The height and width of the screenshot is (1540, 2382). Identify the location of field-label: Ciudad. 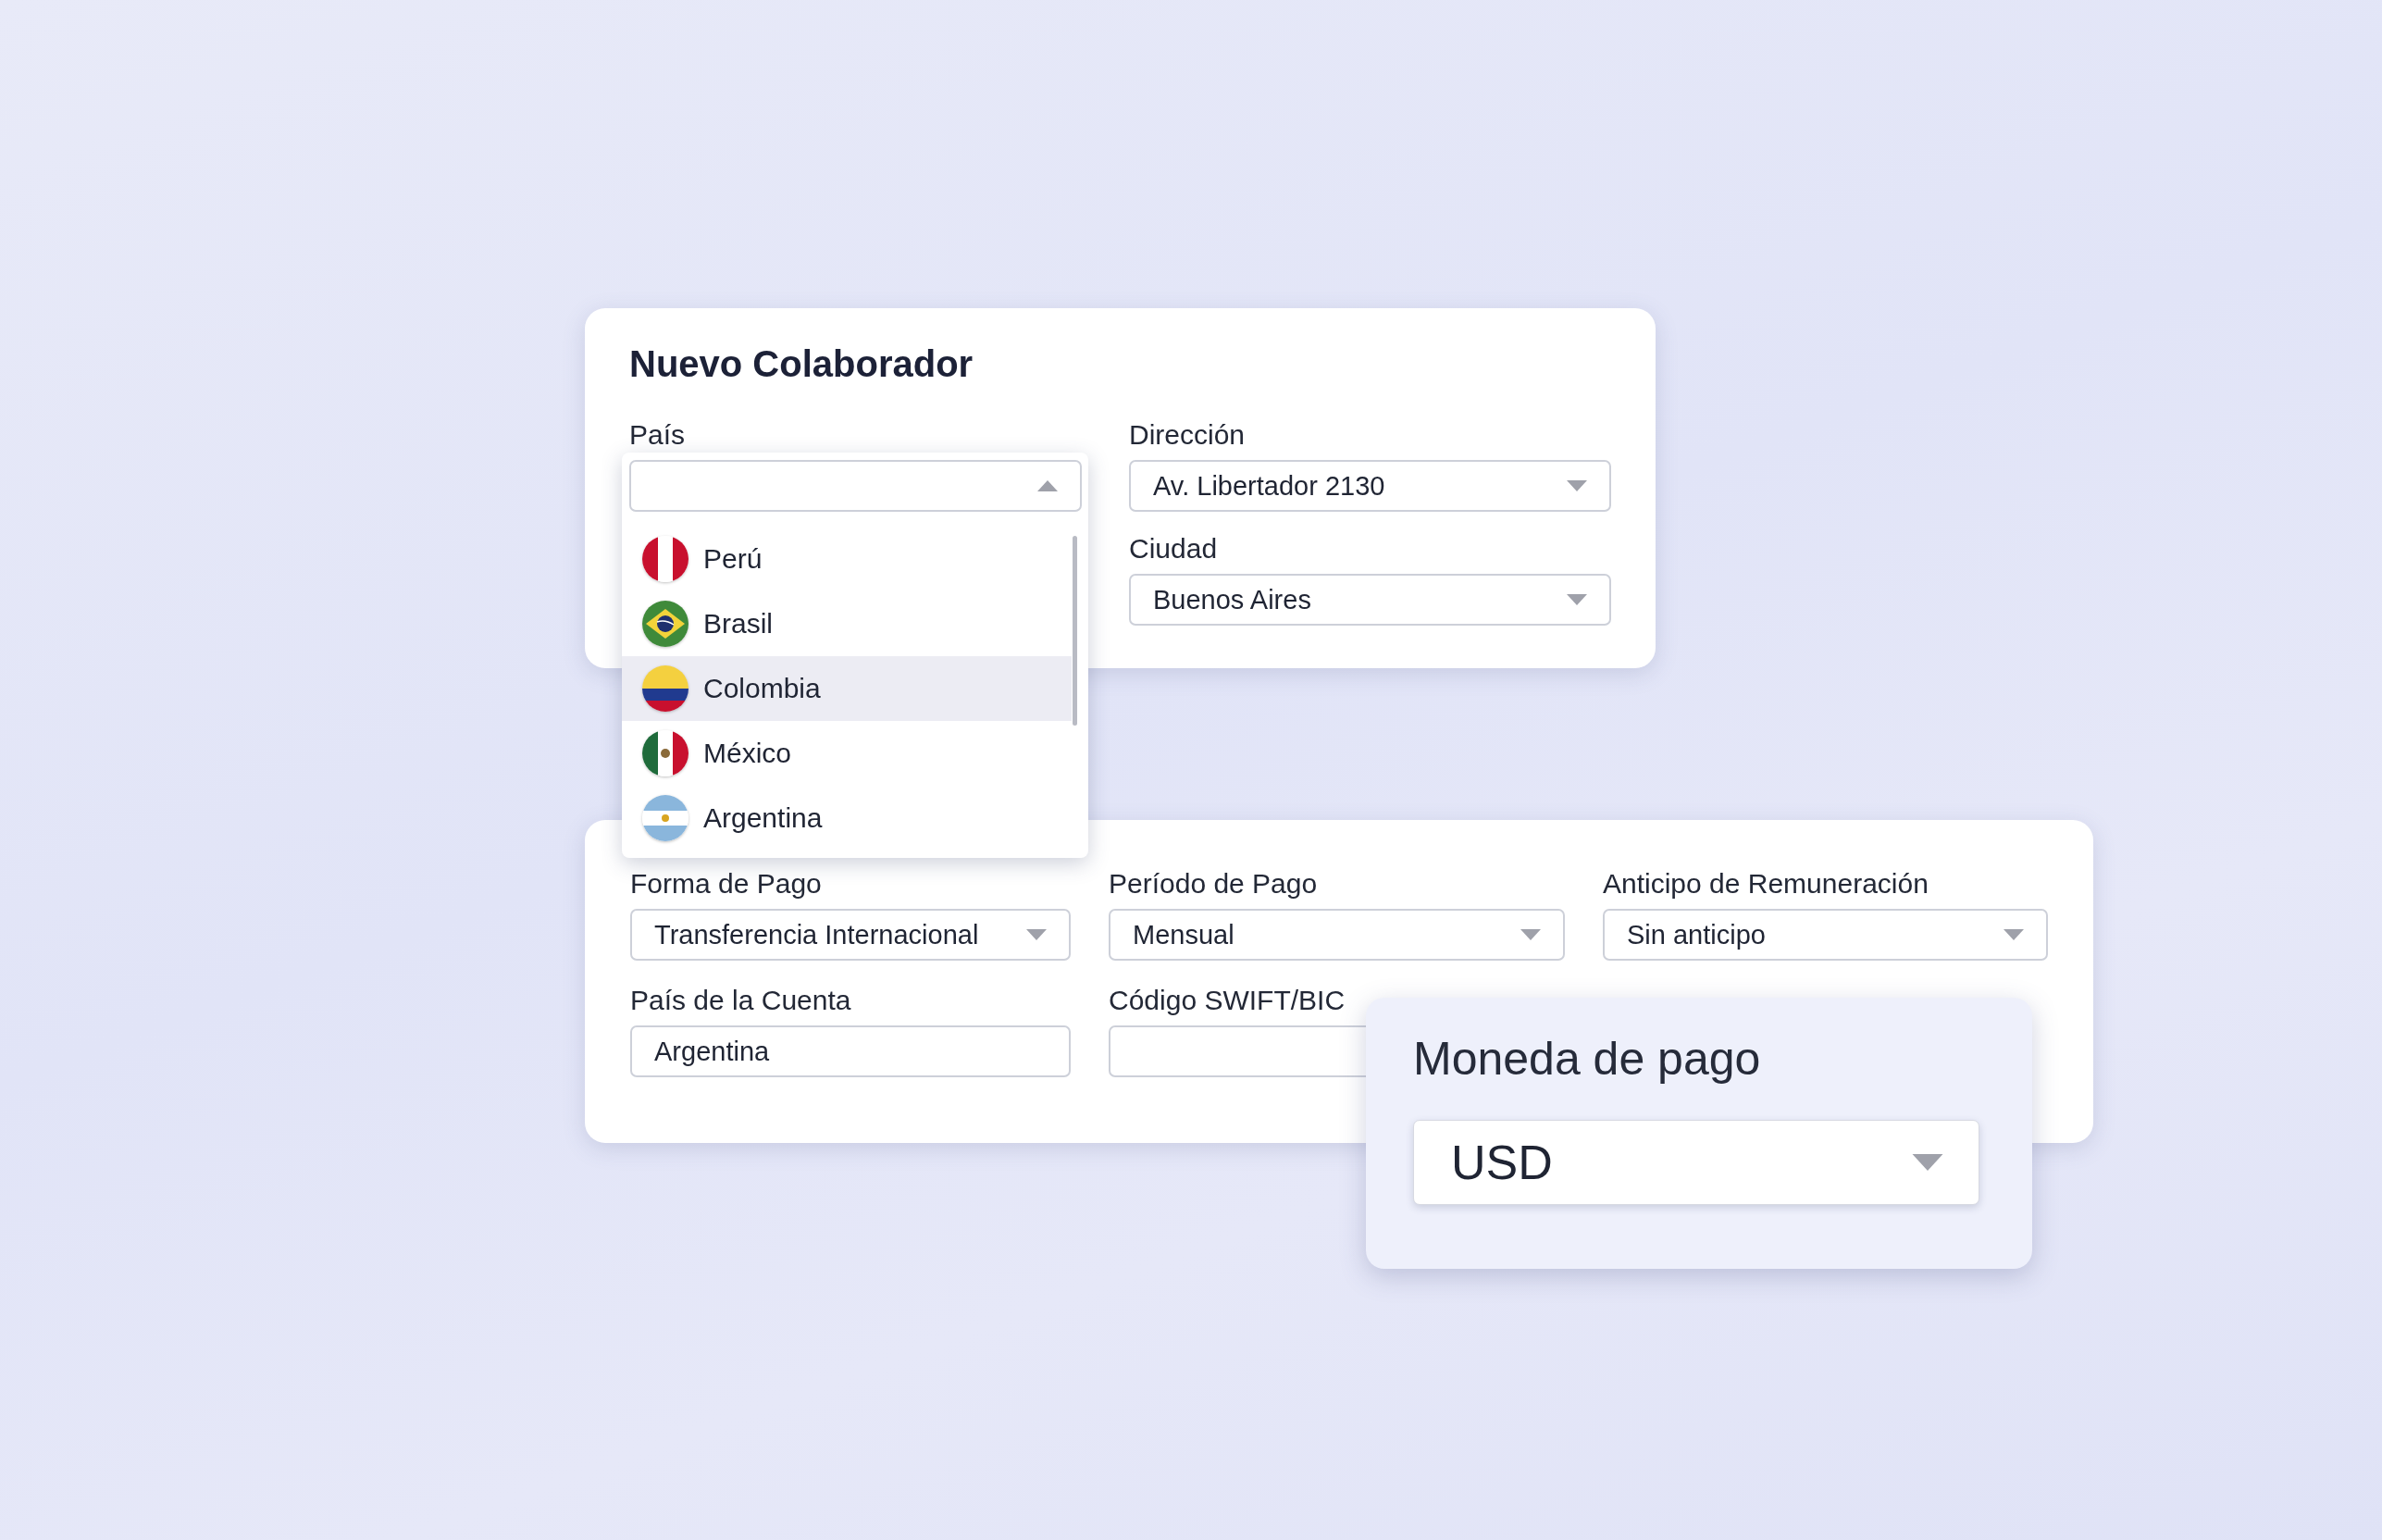
(1174, 548).